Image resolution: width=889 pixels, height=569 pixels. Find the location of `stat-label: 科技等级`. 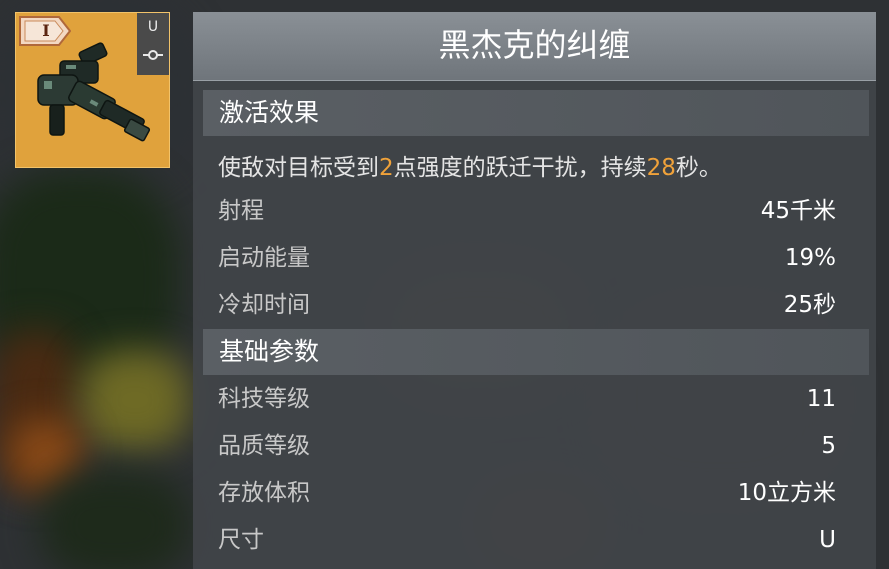

stat-label: 科技等级 is located at coordinates (264, 399).